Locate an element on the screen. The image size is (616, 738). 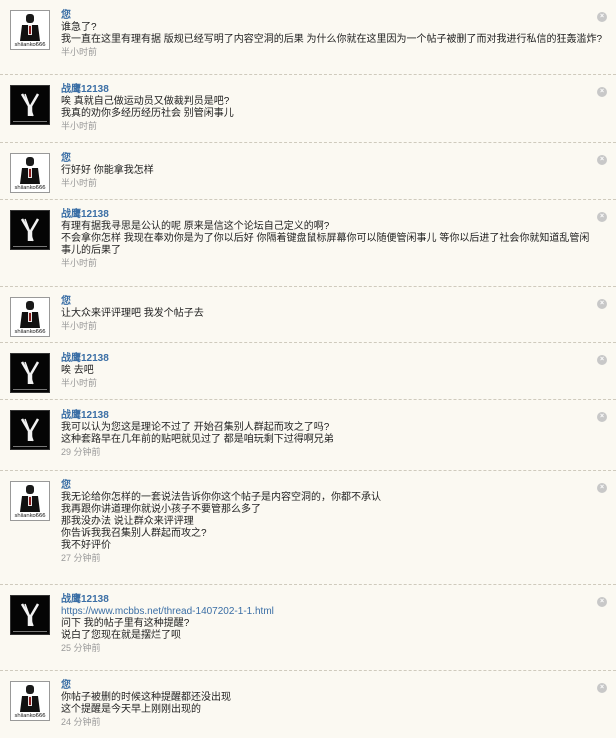
comment-text: 说白了您现在就是摆烂了呗 is located at coordinates (121, 635).